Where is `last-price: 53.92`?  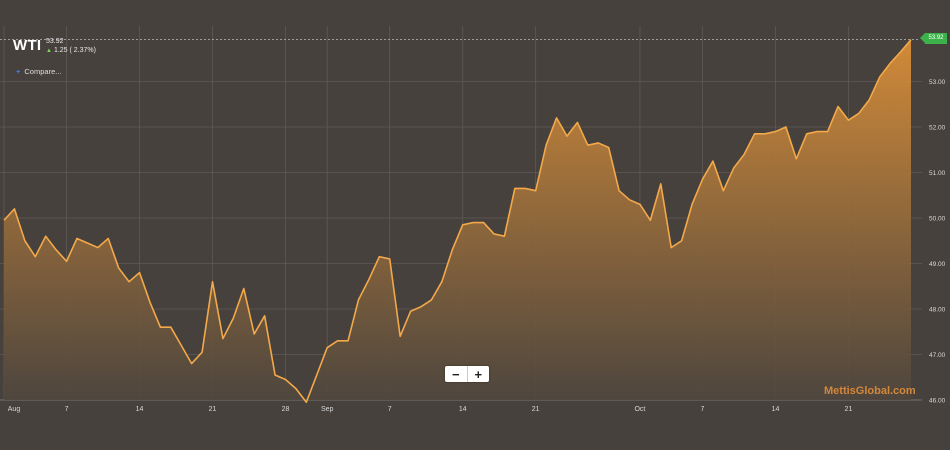
last-price: 53.92 is located at coordinates (55, 41).